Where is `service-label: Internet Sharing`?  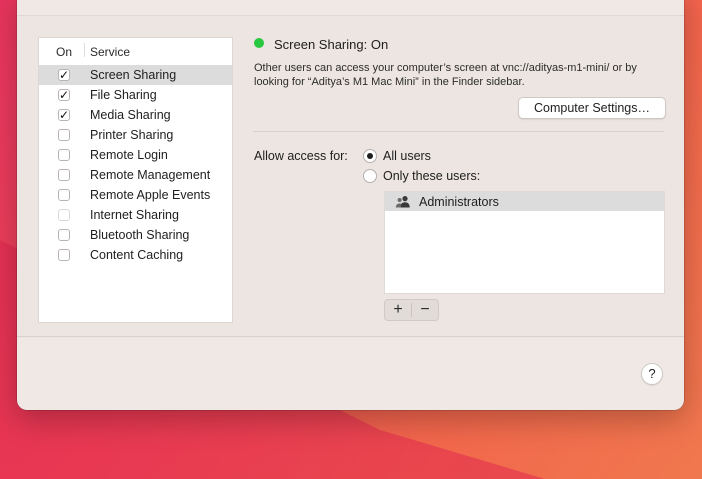
service-label: Internet Sharing is located at coordinates (134, 215).